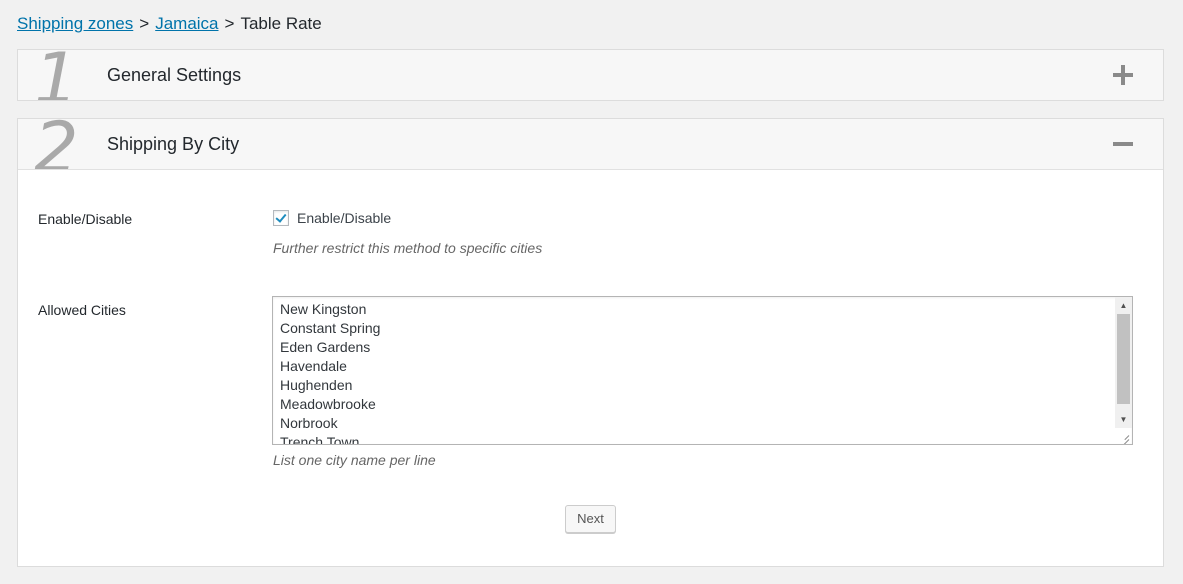  I want to click on city-line: Havendale, so click(313, 366).